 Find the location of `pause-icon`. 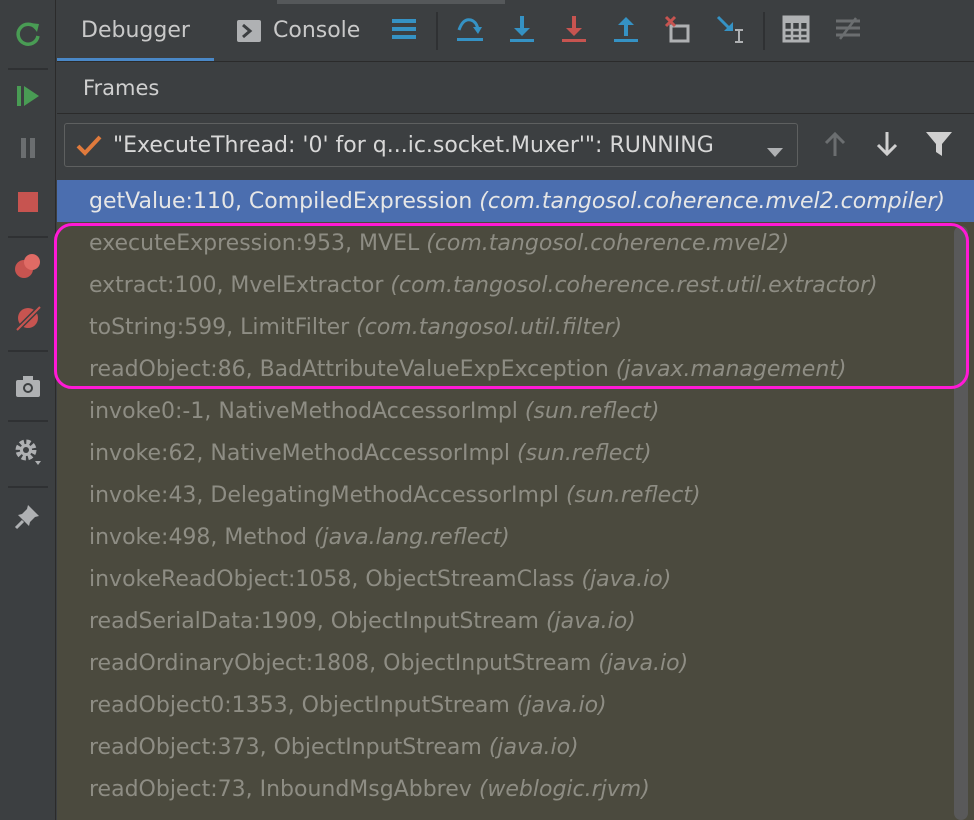

pause-icon is located at coordinates (28, 150).